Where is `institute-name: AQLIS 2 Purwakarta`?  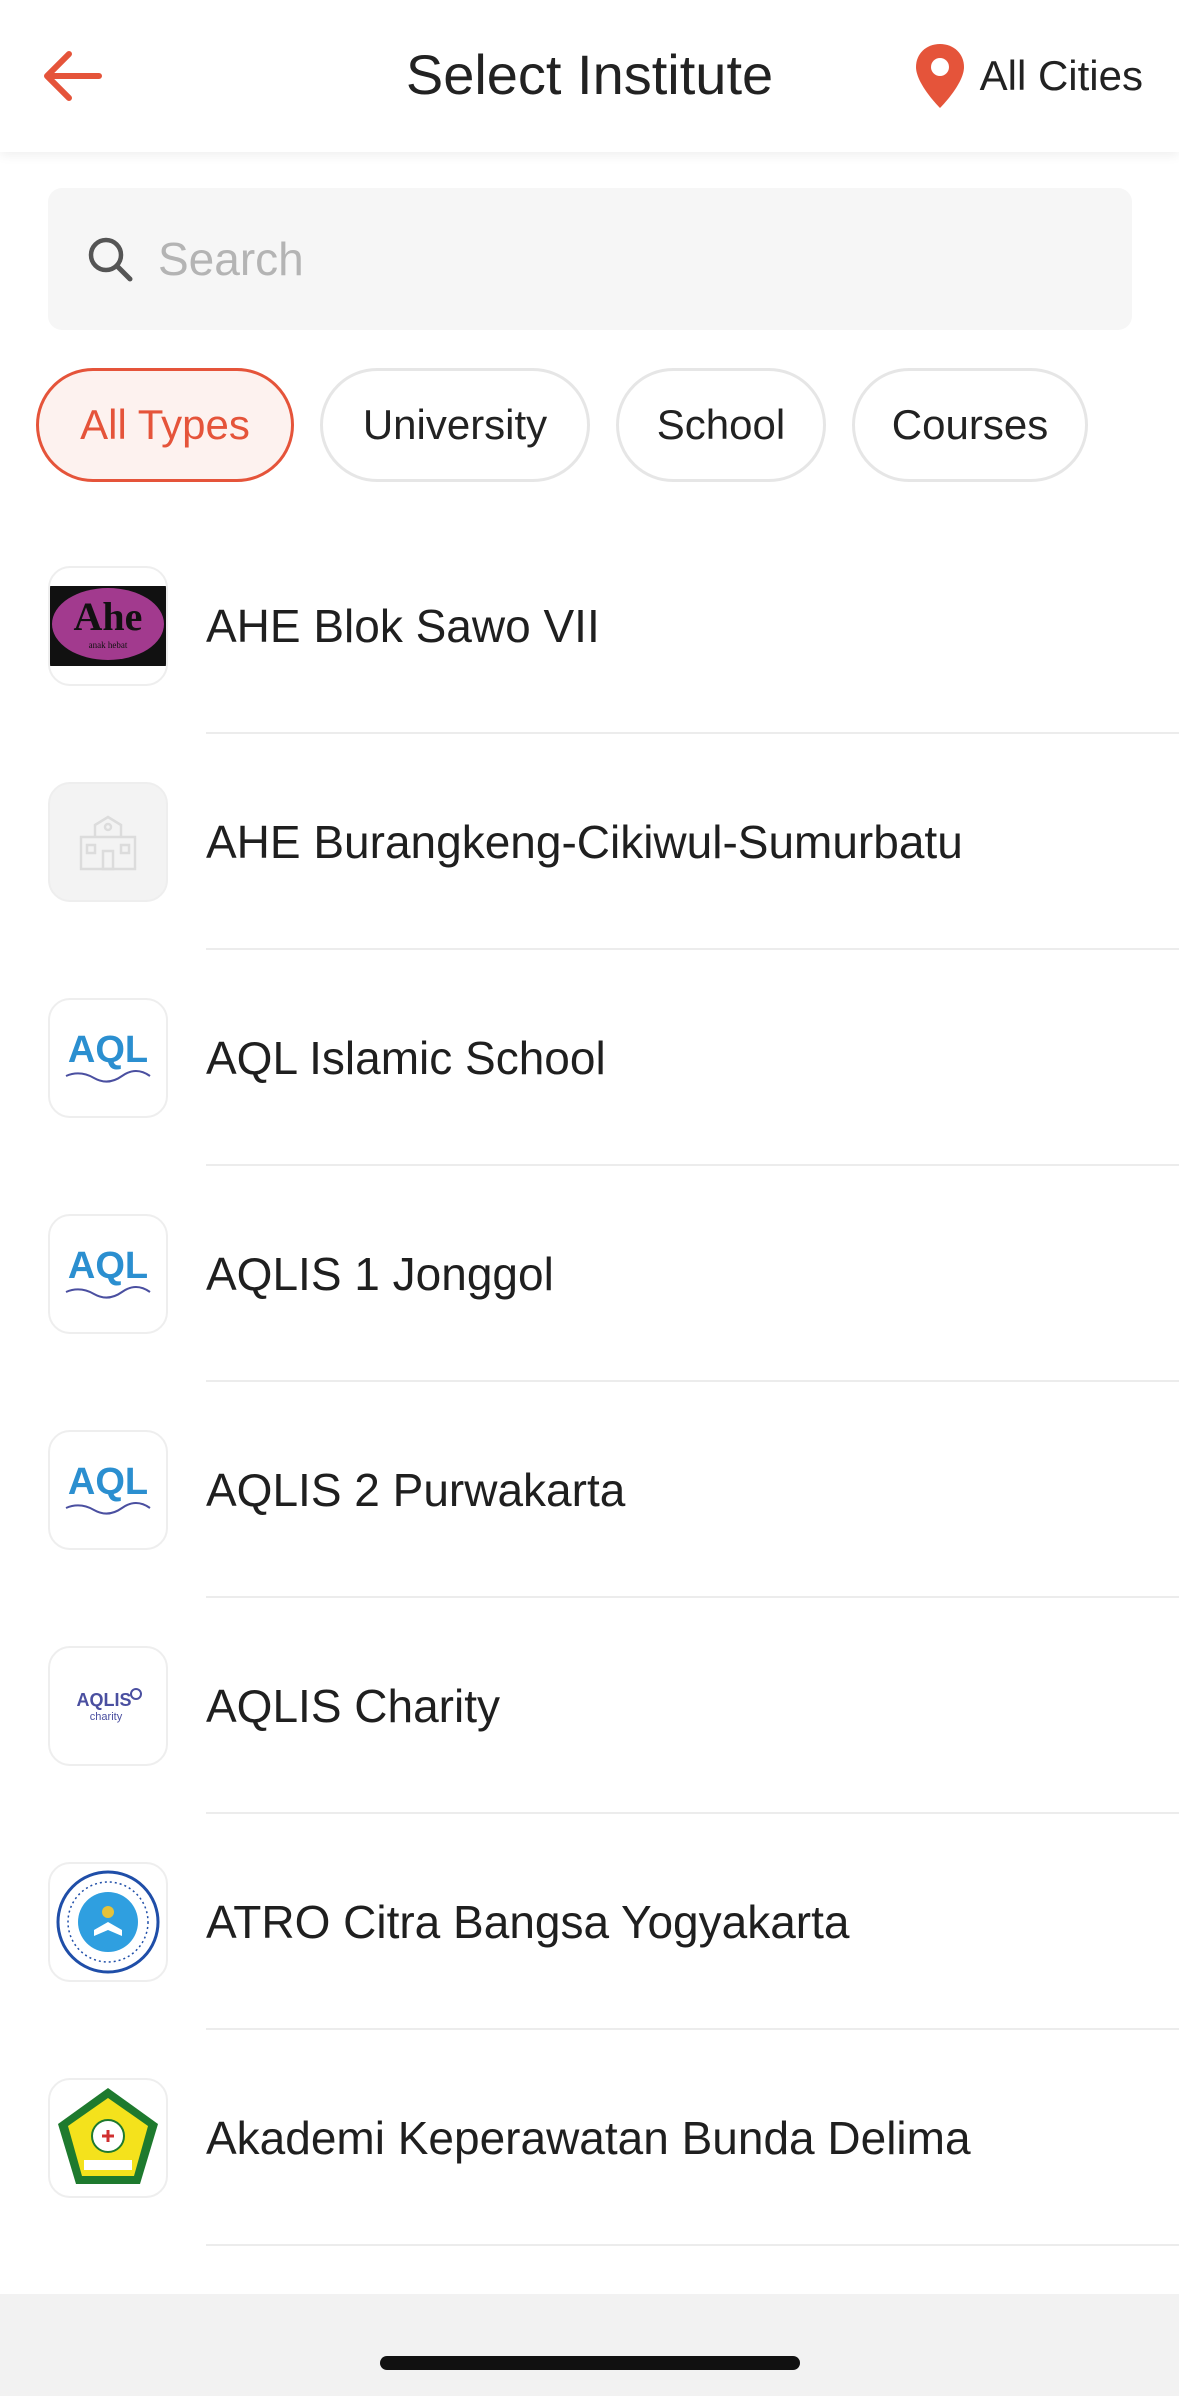 institute-name: AQLIS 2 Purwakarta is located at coordinates (416, 1490).